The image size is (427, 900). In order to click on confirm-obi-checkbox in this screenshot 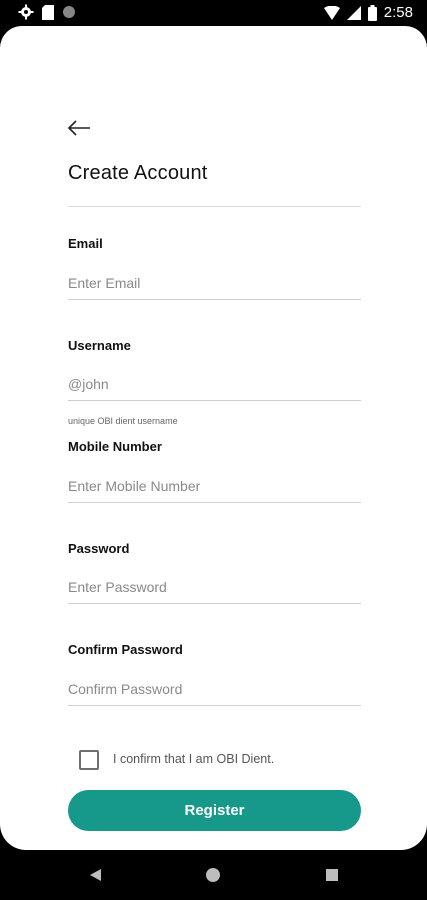, I will do `click(89, 760)`.